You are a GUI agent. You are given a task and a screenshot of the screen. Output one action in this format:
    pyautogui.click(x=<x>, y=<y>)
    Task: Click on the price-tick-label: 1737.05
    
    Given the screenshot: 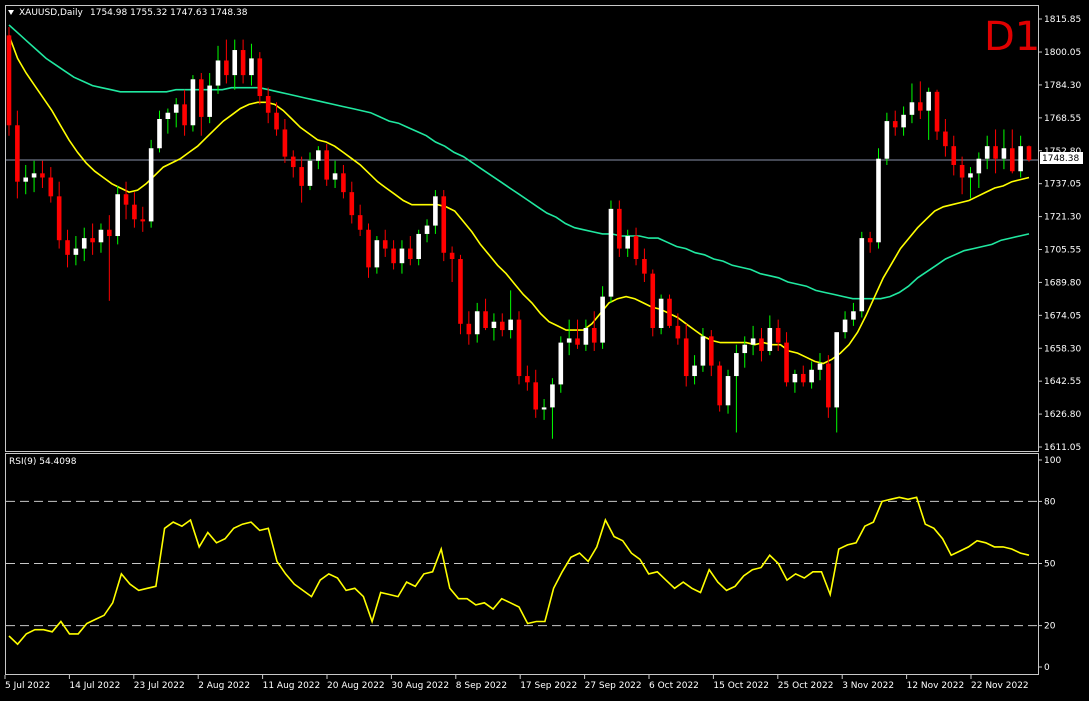 What is the action you would take?
    pyautogui.click(x=1062, y=185)
    